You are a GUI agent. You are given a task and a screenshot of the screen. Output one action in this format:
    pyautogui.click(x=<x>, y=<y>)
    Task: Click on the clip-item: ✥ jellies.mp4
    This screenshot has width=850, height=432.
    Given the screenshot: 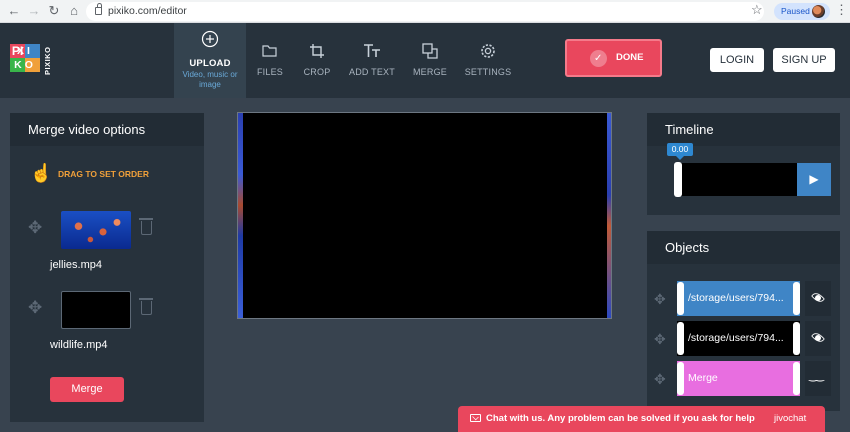 What is the action you would take?
    pyautogui.click(x=107, y=245)
    